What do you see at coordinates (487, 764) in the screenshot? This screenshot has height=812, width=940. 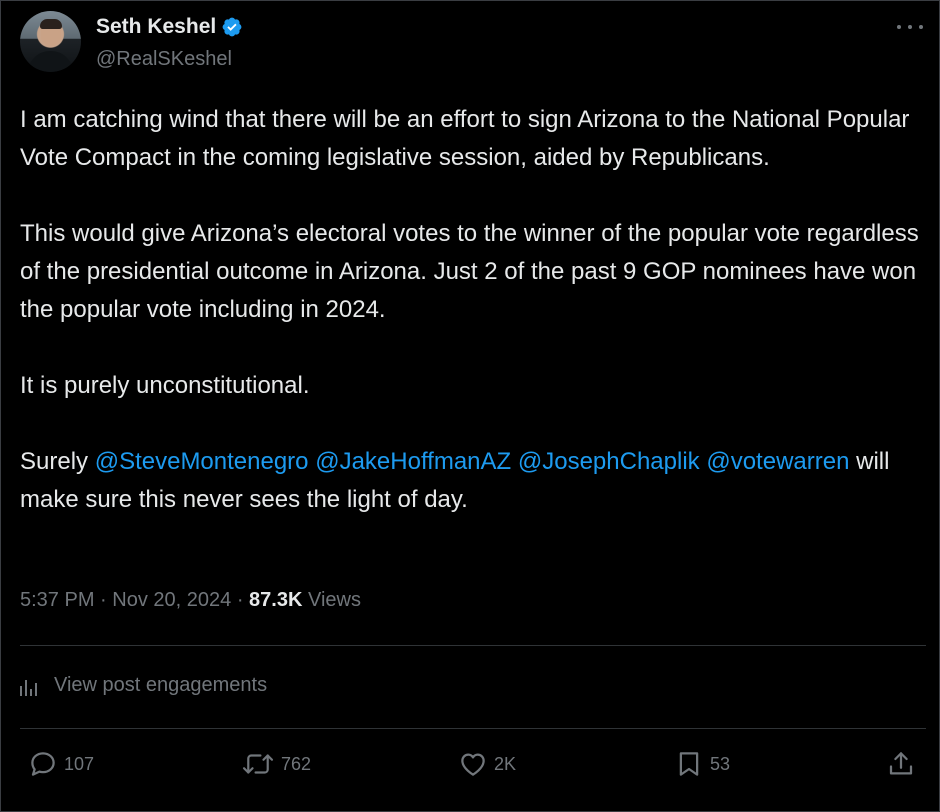 I see `like-button: 2K` at bounding box center [487, 764].